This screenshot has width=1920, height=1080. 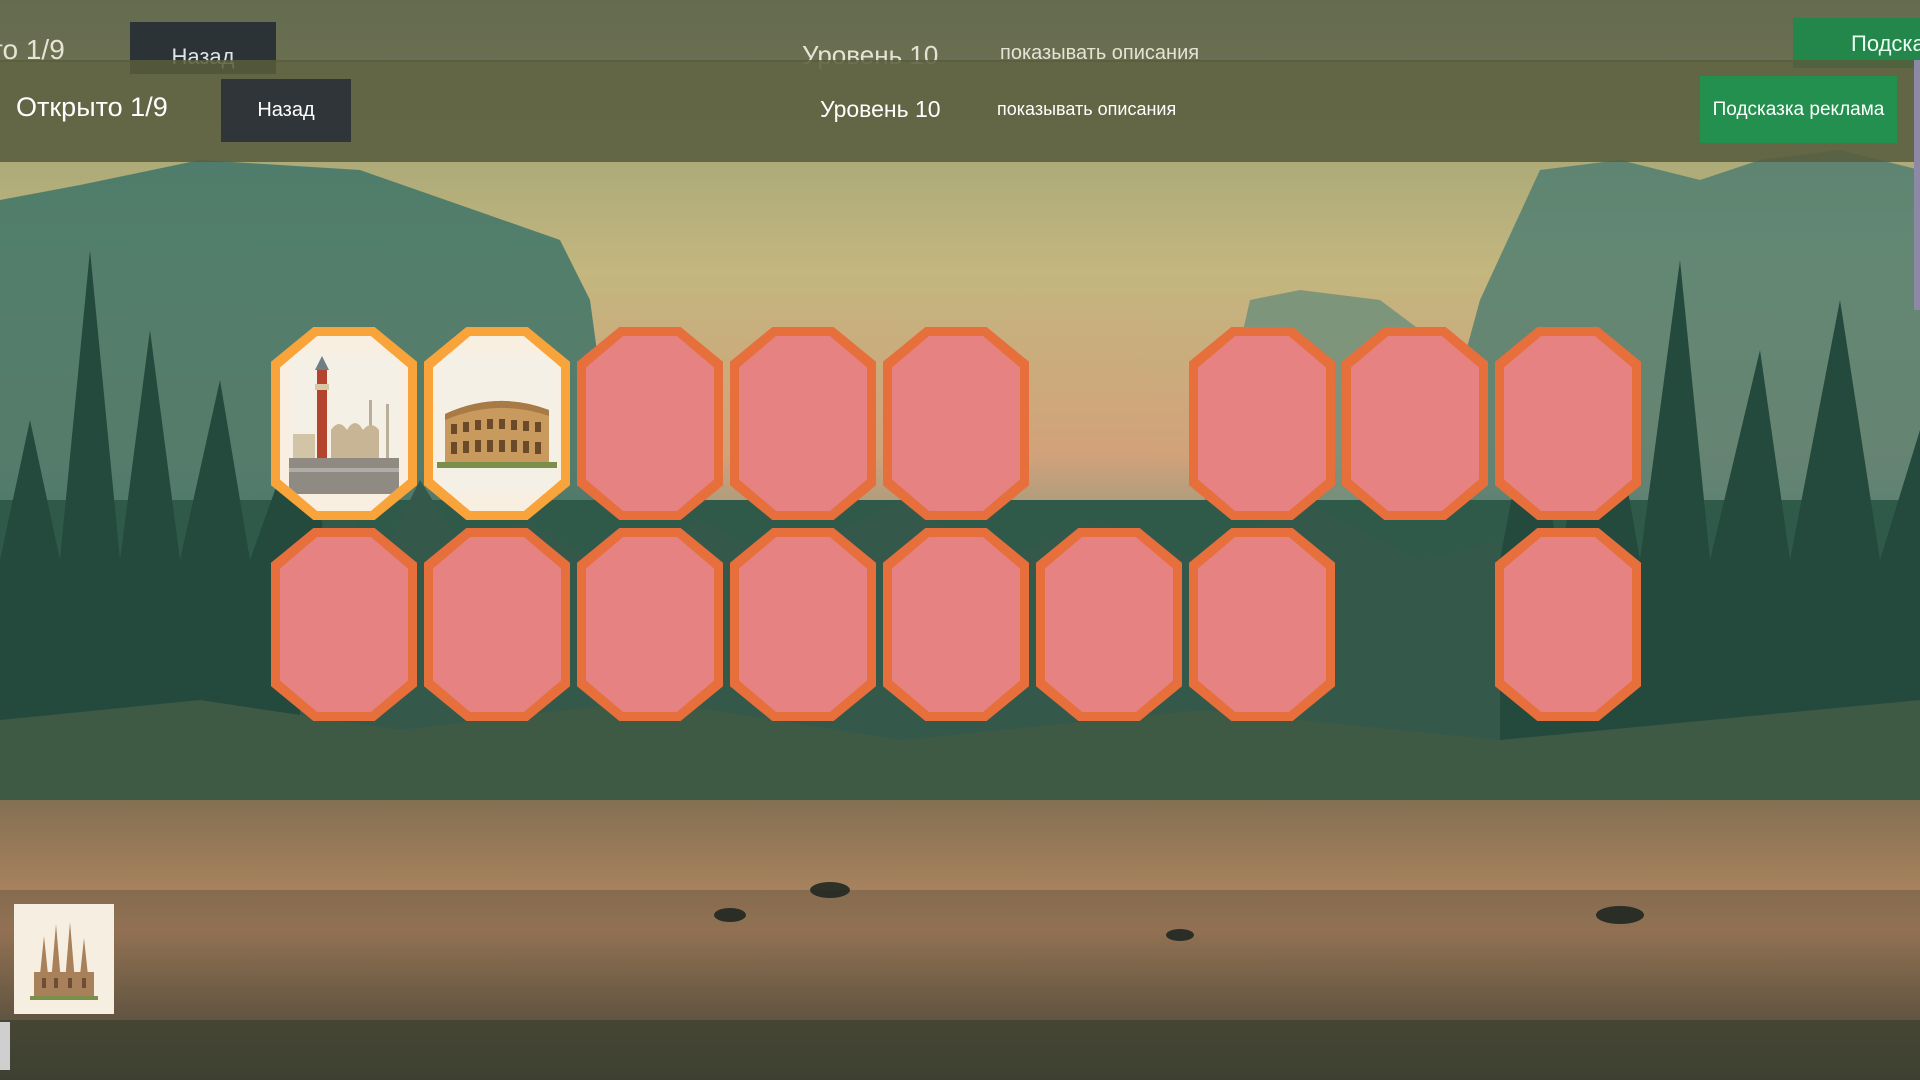 I want to click on card-venice, so click(x=344, y=423).